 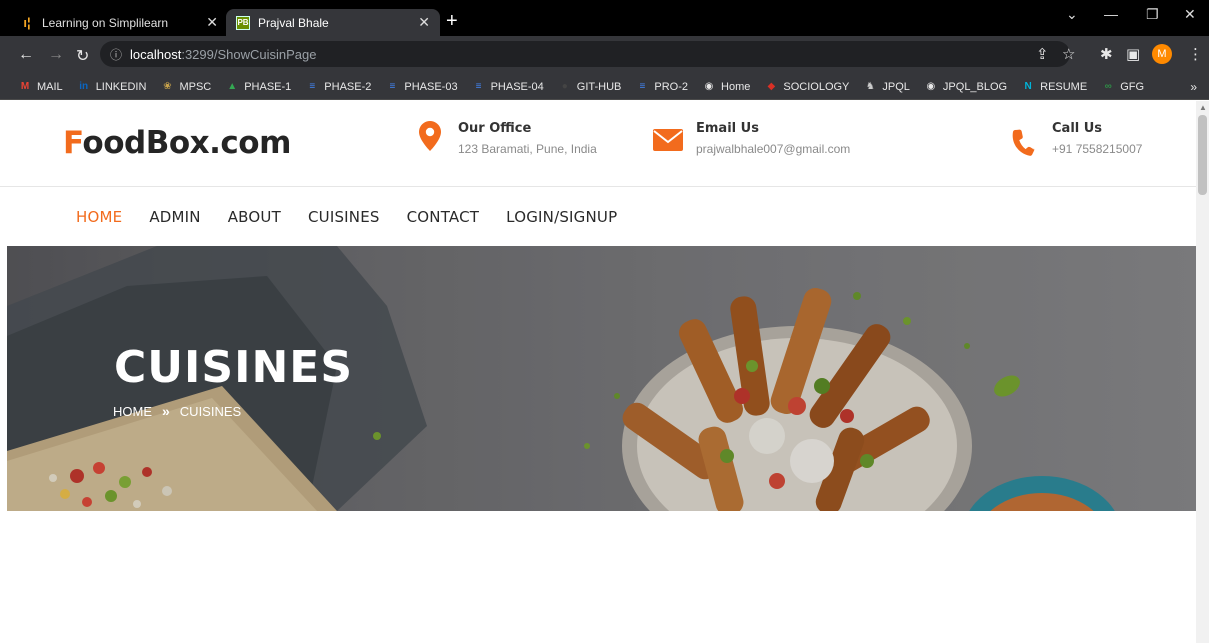 I want to click on bookmark-label: MAIL, so click(x=50, y=86).